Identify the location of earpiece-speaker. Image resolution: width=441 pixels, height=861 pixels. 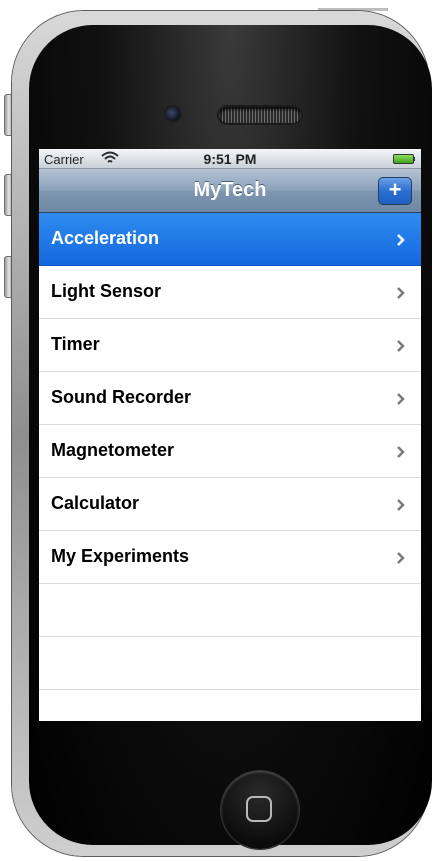
(260, 115).